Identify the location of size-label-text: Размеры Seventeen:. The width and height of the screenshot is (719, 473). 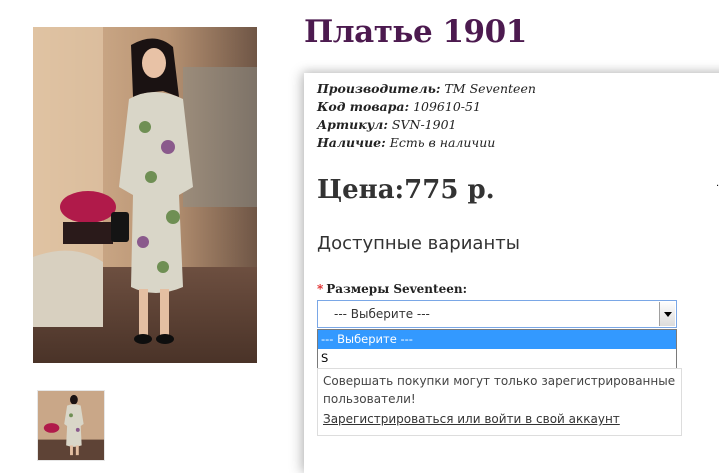
(396, 289).